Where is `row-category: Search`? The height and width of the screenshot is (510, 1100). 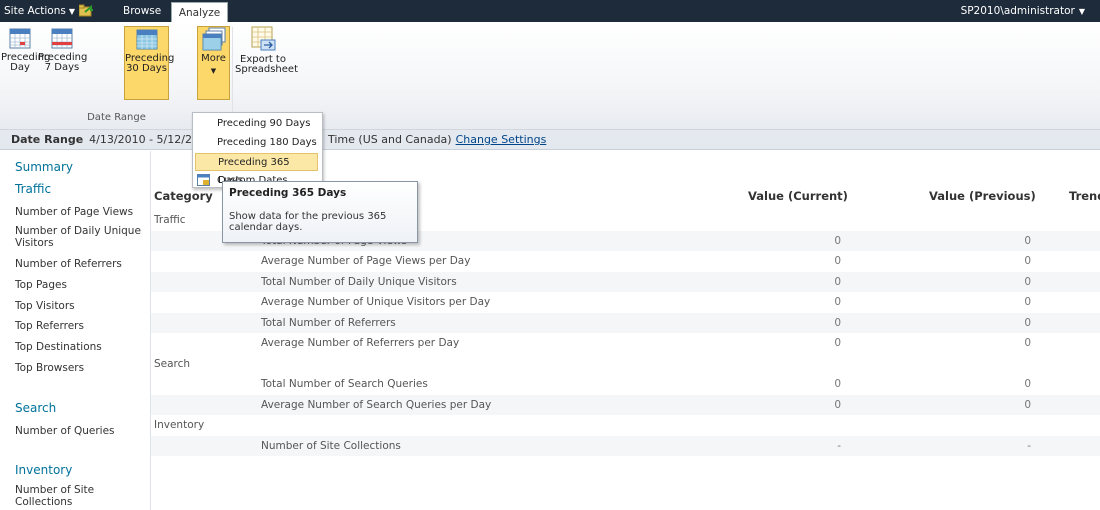 row-category: Search is located at coordinates (172, 364).